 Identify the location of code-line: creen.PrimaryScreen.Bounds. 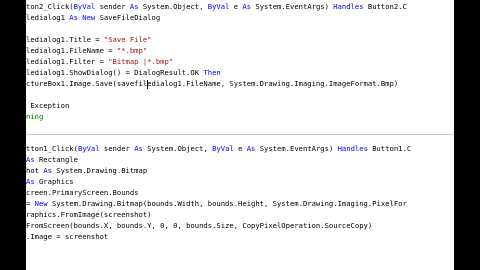
(82, 193).